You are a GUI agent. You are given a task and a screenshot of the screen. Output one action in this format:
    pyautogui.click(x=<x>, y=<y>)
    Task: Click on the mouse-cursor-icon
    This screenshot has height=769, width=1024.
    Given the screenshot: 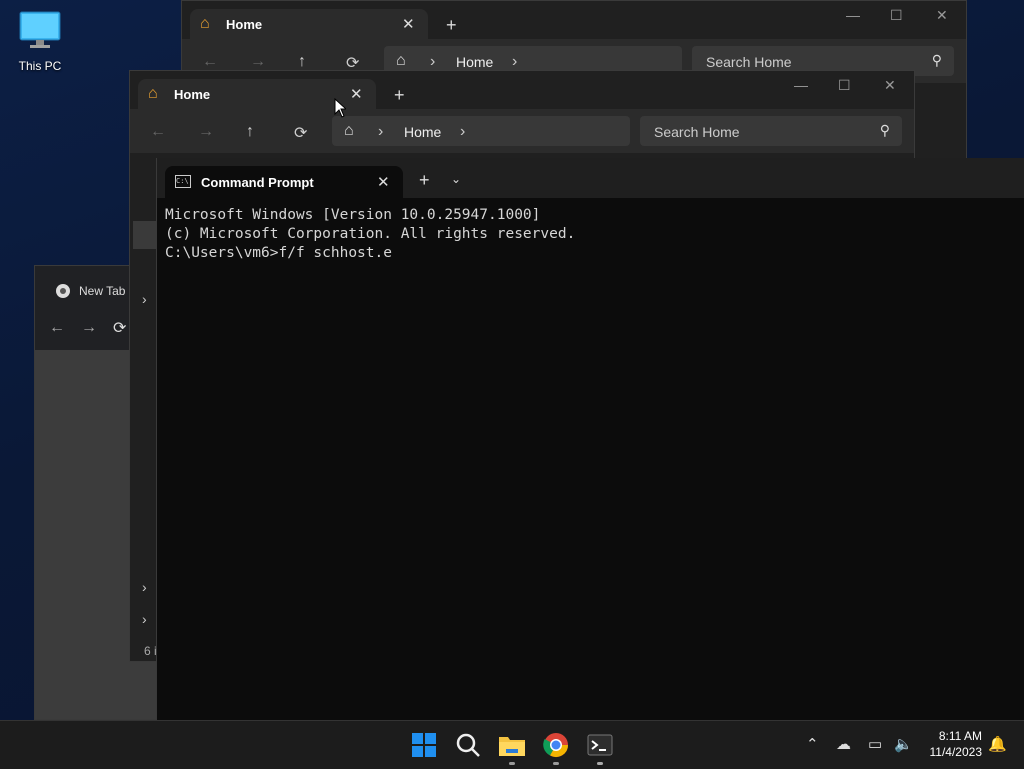 What is the action you would take?
    pyautogui.click(x=340, y=108)
    